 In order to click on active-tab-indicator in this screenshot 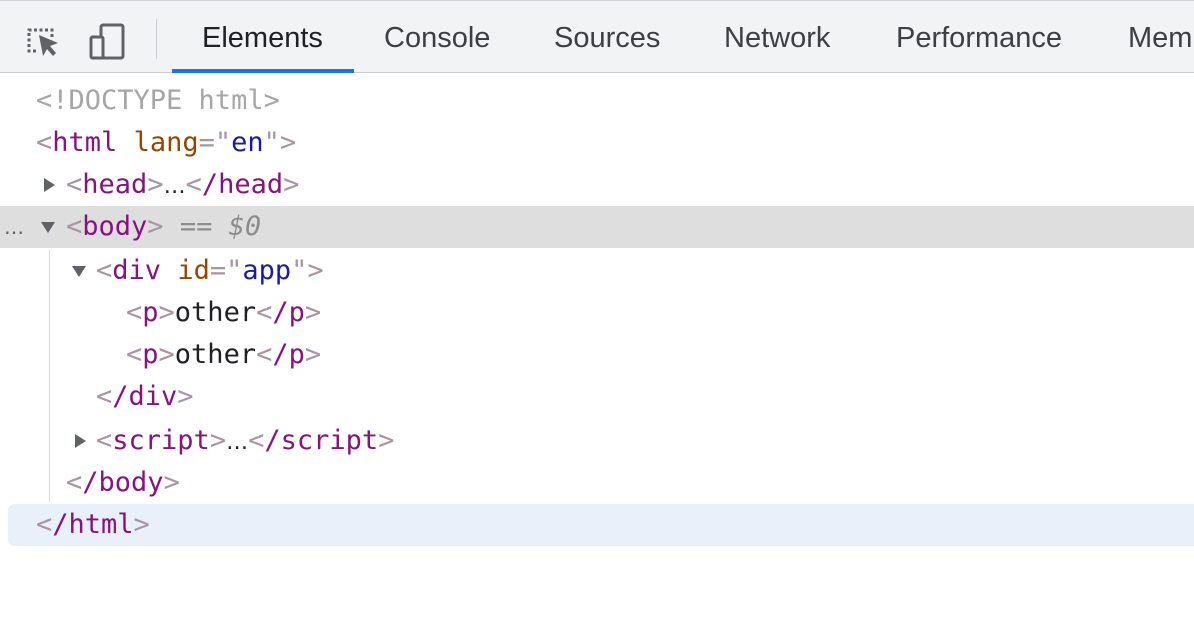, I will do `click(263, 71)`.